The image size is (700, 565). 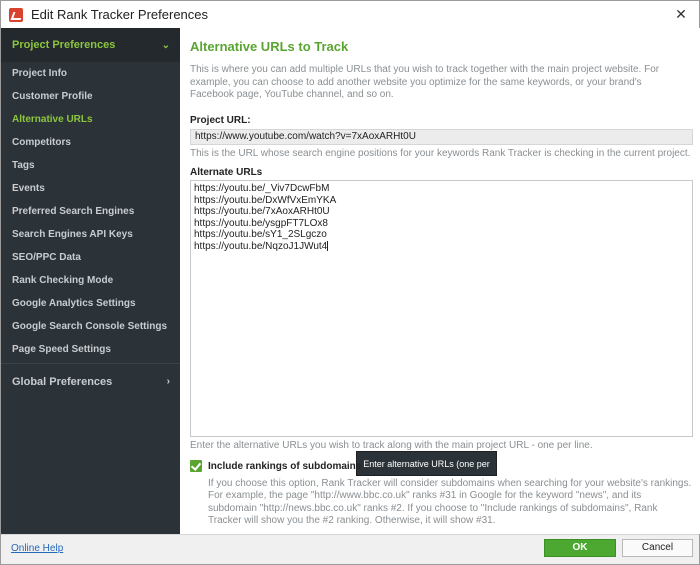 What do you see at coordinates (261, 246) in the screenshot?
I see `alternate-url-text: https://youtu.be/NqzoJ1JWut4` at bounding box center [261, 246].